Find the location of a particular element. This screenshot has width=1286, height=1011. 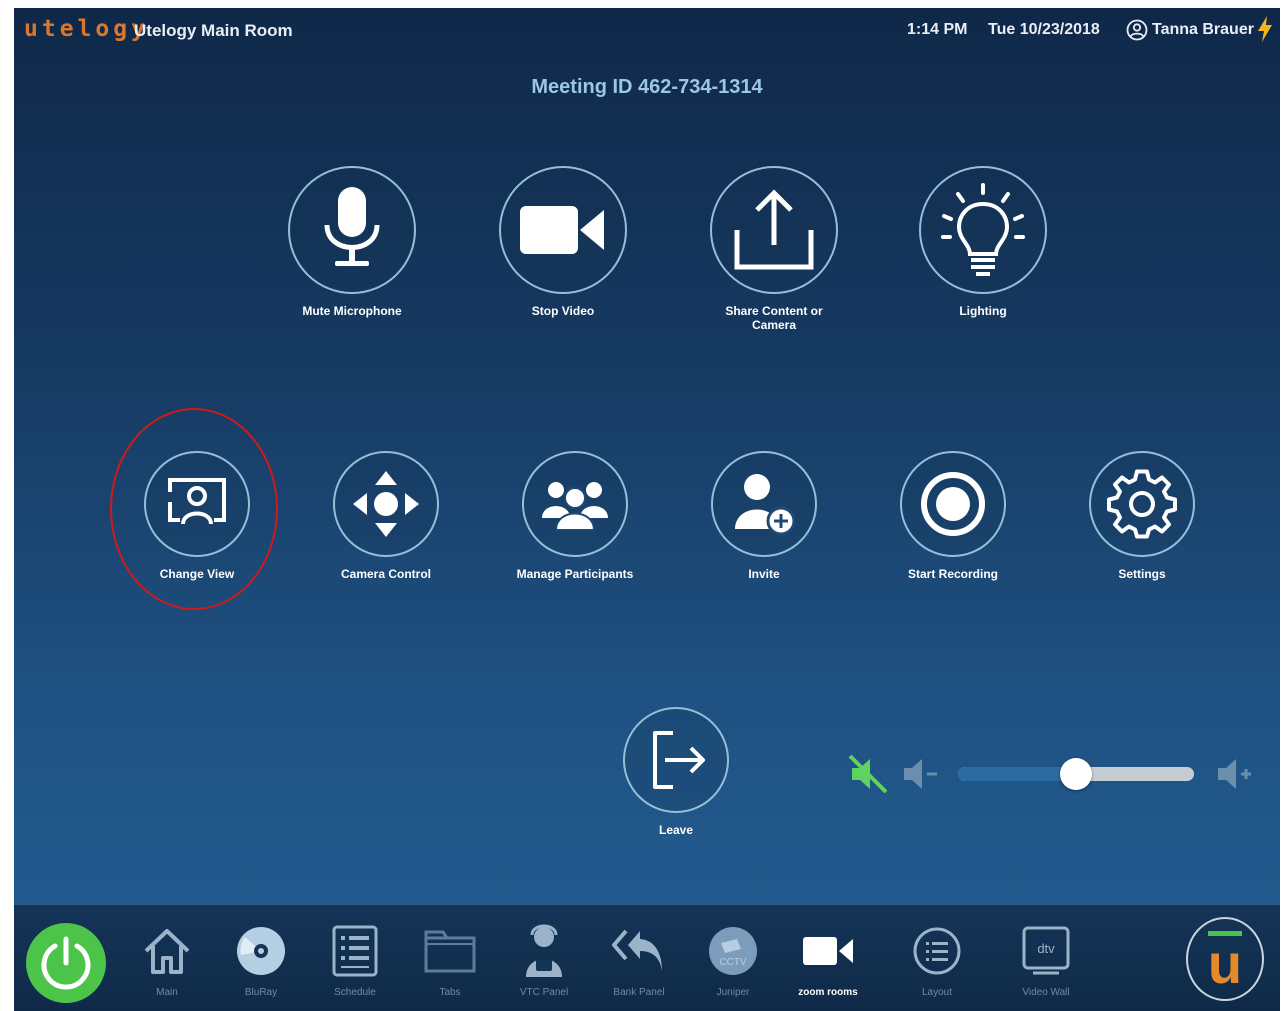

camera-control-dpad-icon is located at coordinates (386, 504).